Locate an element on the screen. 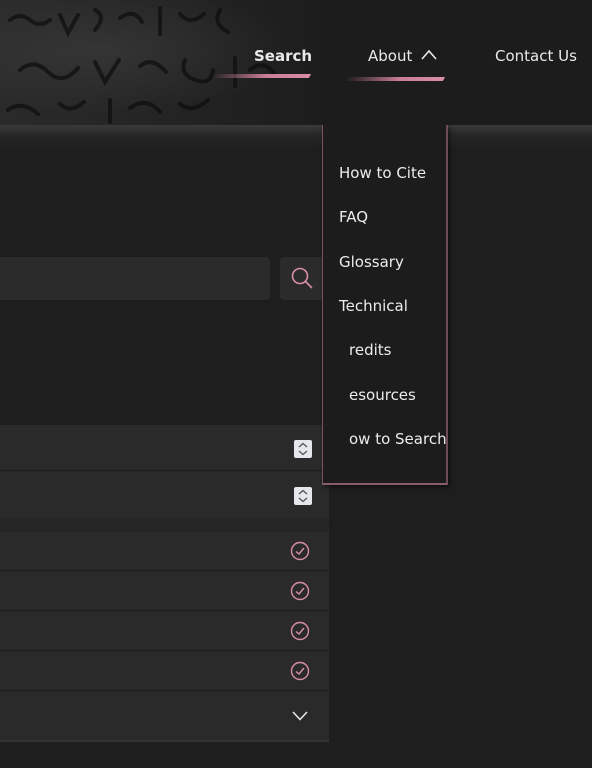 The image size is (592, 768). menu-item-how-to-cite: How to Cite is located at coordinates (382, 173).